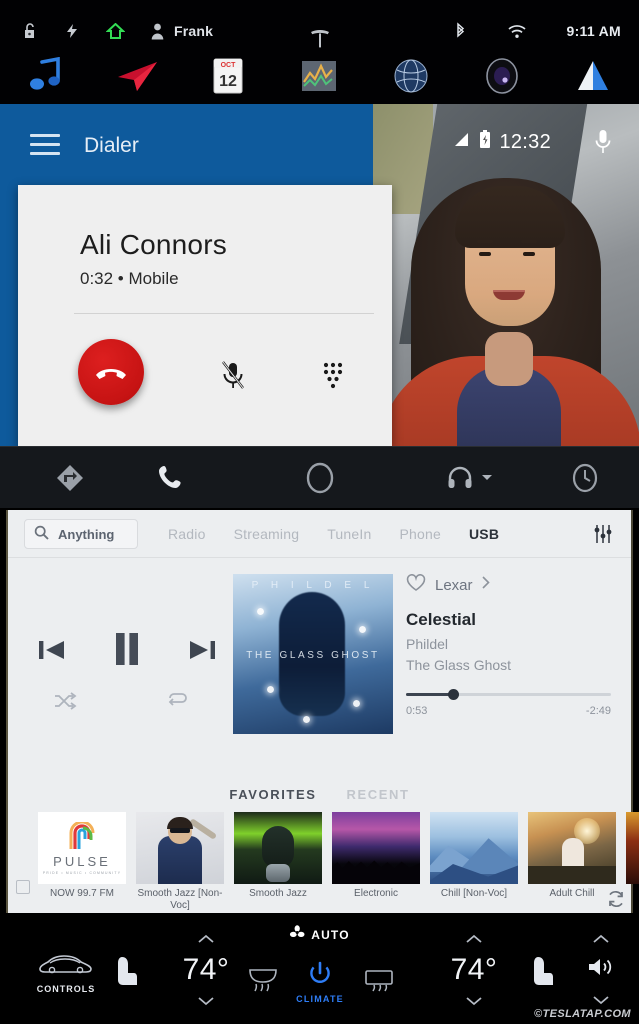 The height and width of the screenshot is (1024, 639). What do you see at coordinates (267, 534) in the screenshot?
I see `tab-streaming: Streaming` at bounding box center [267, 534].